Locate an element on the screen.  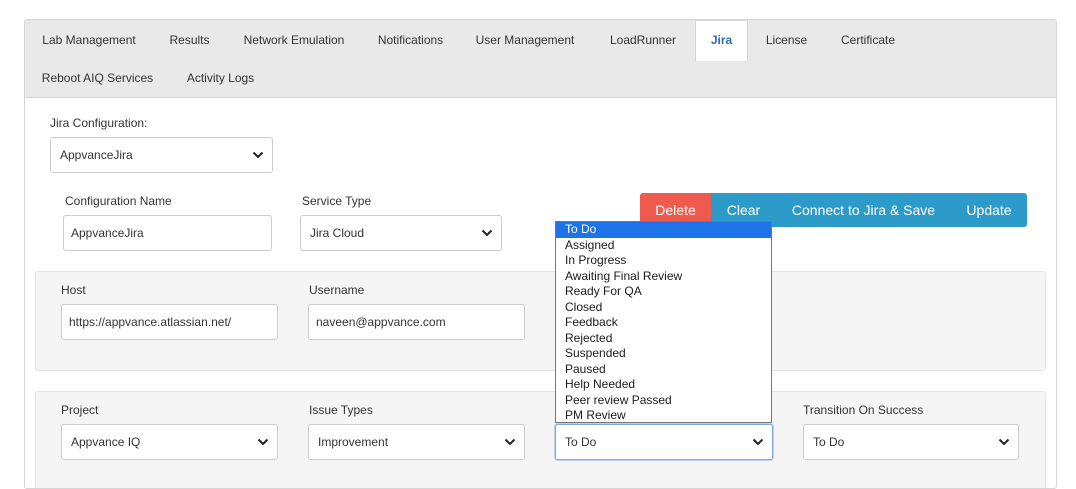
configuration-name-input: AppvanceJira is located at coordinates (167, 233).